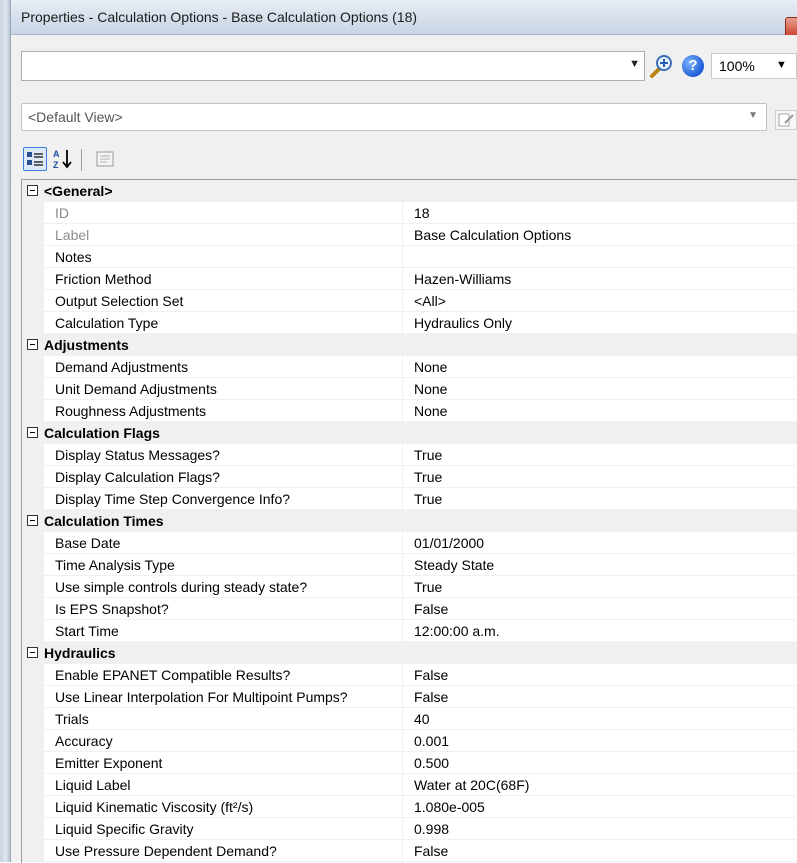  What do you see at coordinates (409, 499) in the screenshot?
I see `property-row: Display Time Step Convergence Info? True` at bounding box center [409, 499].